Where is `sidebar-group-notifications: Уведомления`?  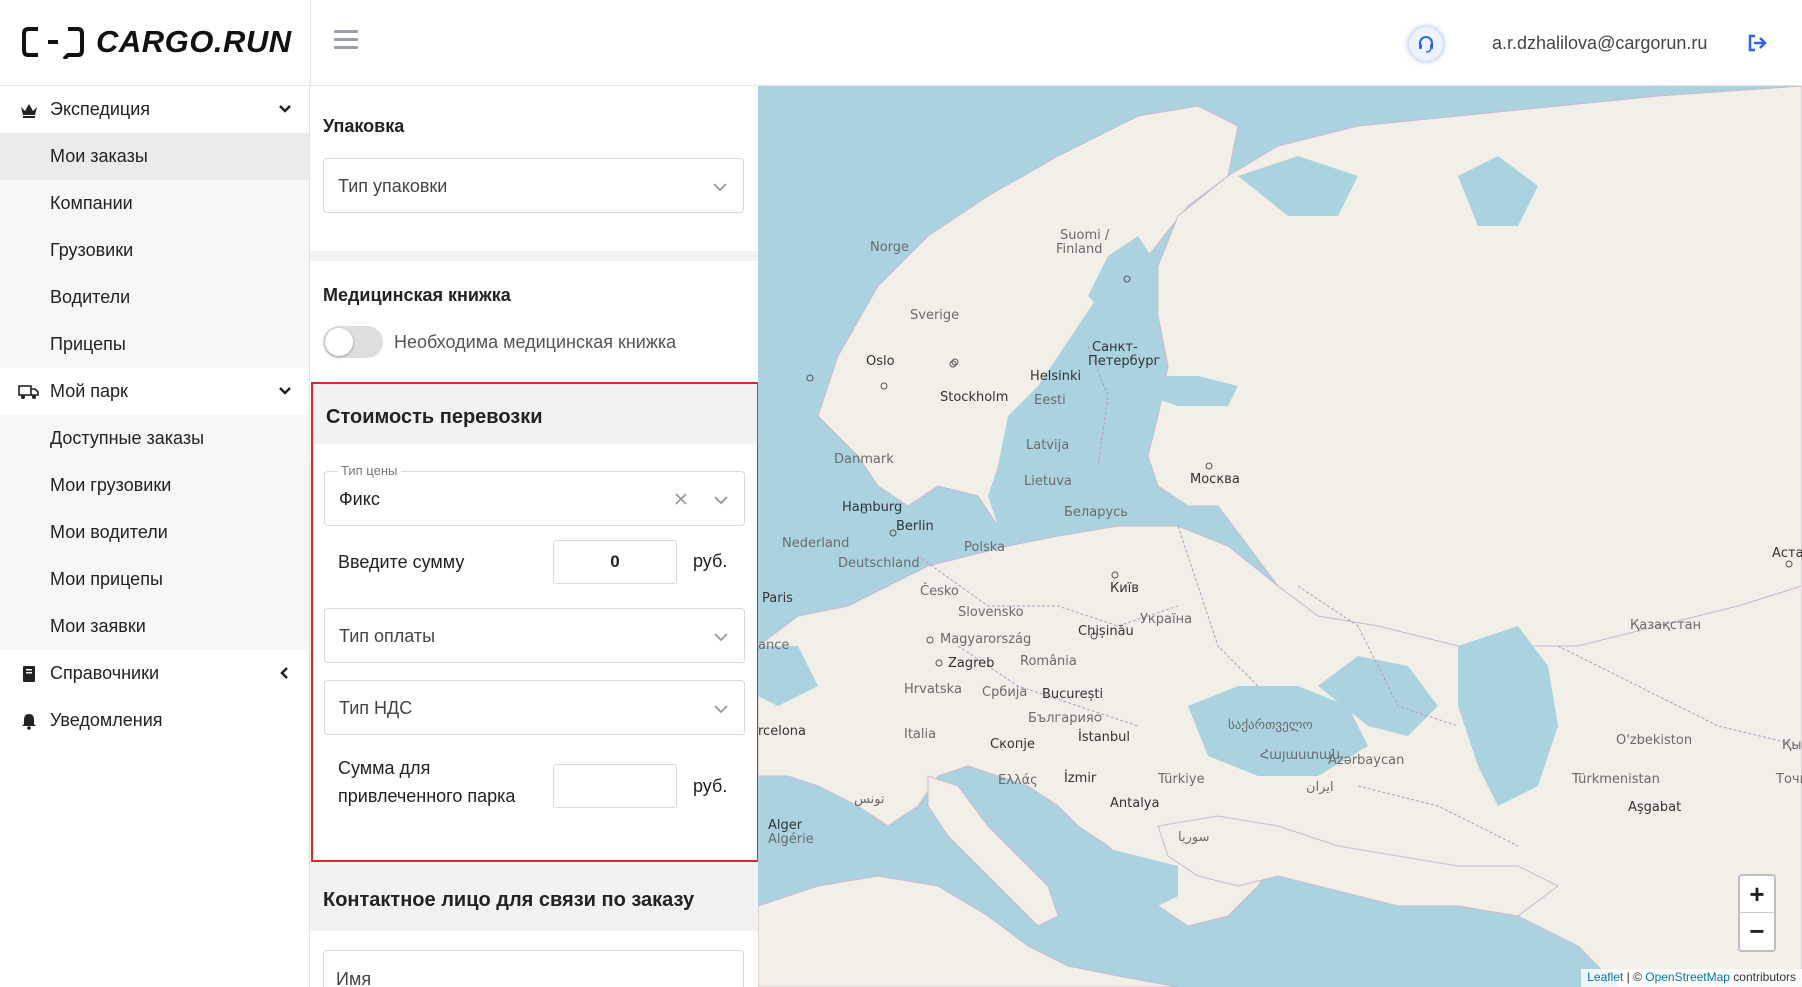 sidebar-group-notifications: Уведомления is located at coordinates (154, 720).